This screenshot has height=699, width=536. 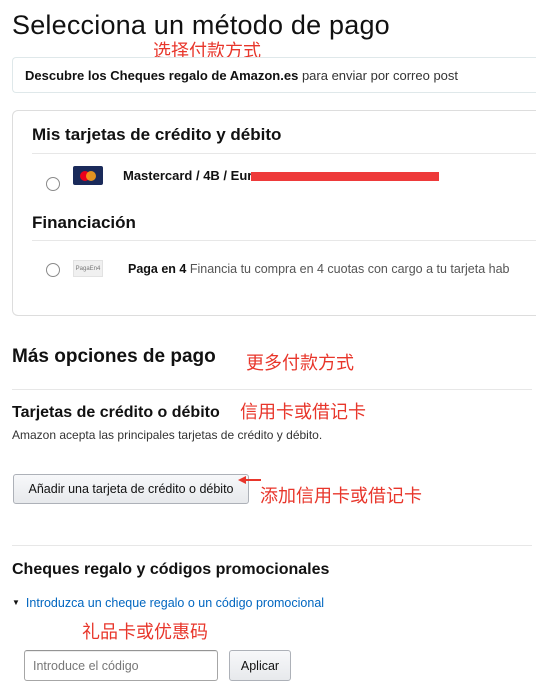 What do you see at coordinates (341, 496) in the screenshot?
I see `annotation-add-card: 添加信用卡或借记卡` at bounding box center [341, 496].